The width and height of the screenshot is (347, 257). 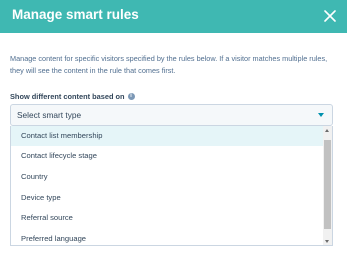 I want to click on dropdown-scrollbar, so click(x=327, y=185).